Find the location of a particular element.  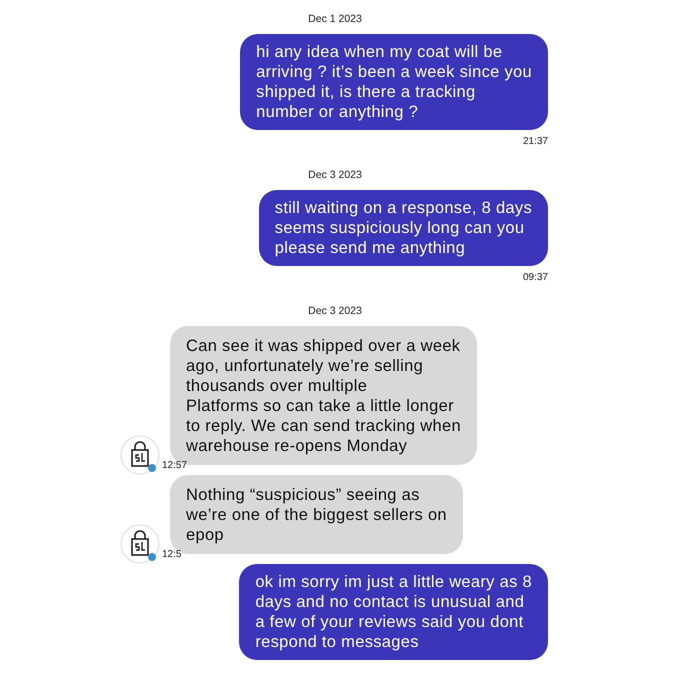

sent-message: still waiting on a response, 8 days seems suspiciously long can you please send me anything is located at coordinates (403, 228).